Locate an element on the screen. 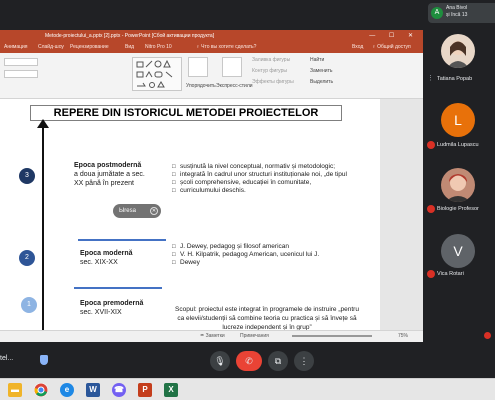 Image resolution: width=495 pixels, height=400 pixels. era-number-1: 1 is located at coordinates (29, 305).